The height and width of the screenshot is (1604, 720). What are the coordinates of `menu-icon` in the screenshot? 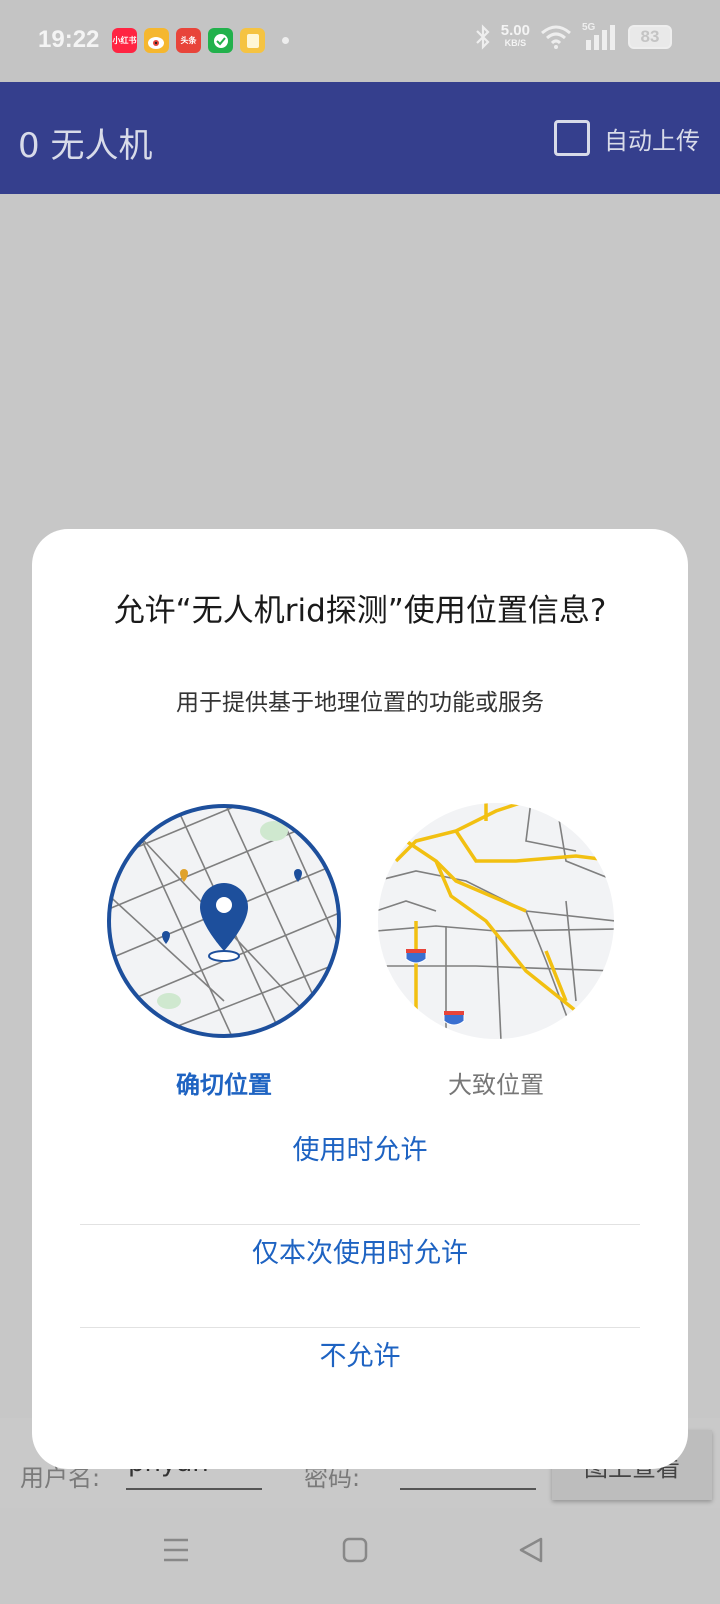 It's located at (176, 1550).